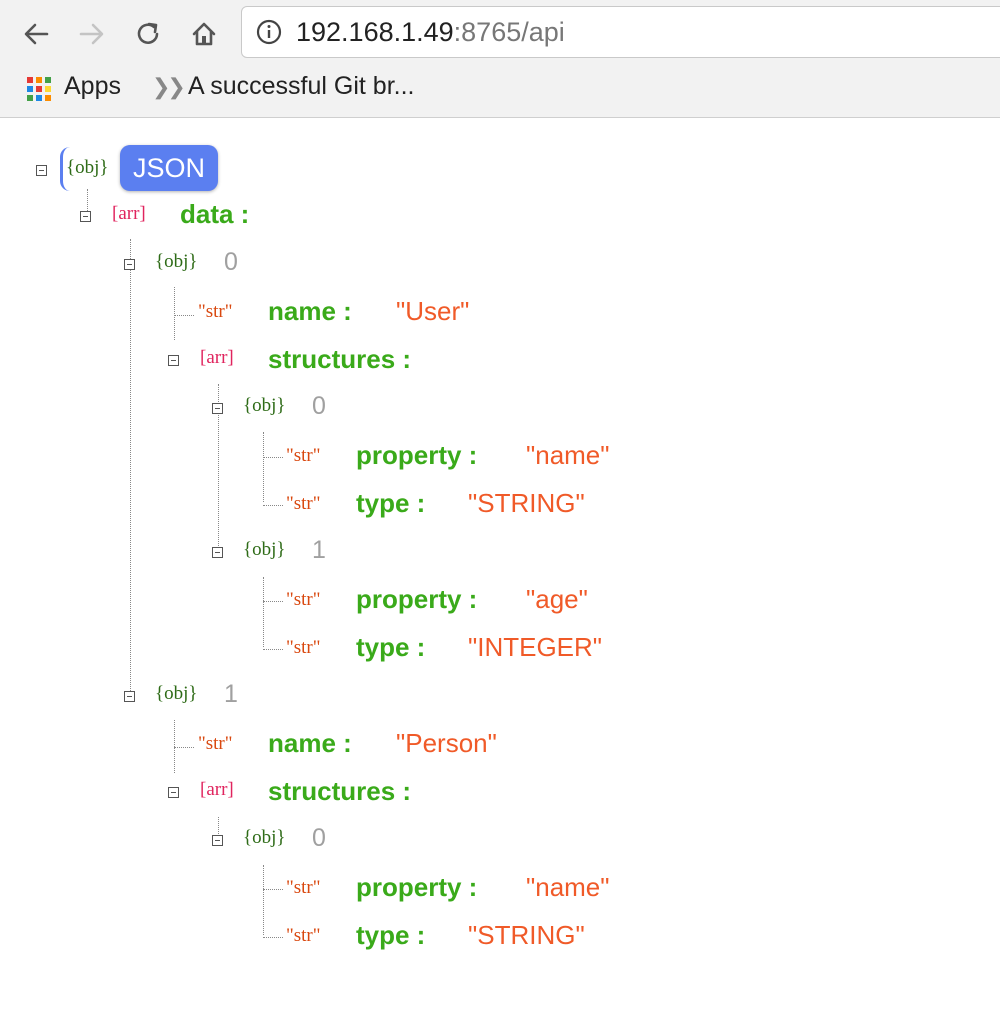 The height and width of the screenshot is (1024, 1000). I want to click on home-button, so click(204, 34).